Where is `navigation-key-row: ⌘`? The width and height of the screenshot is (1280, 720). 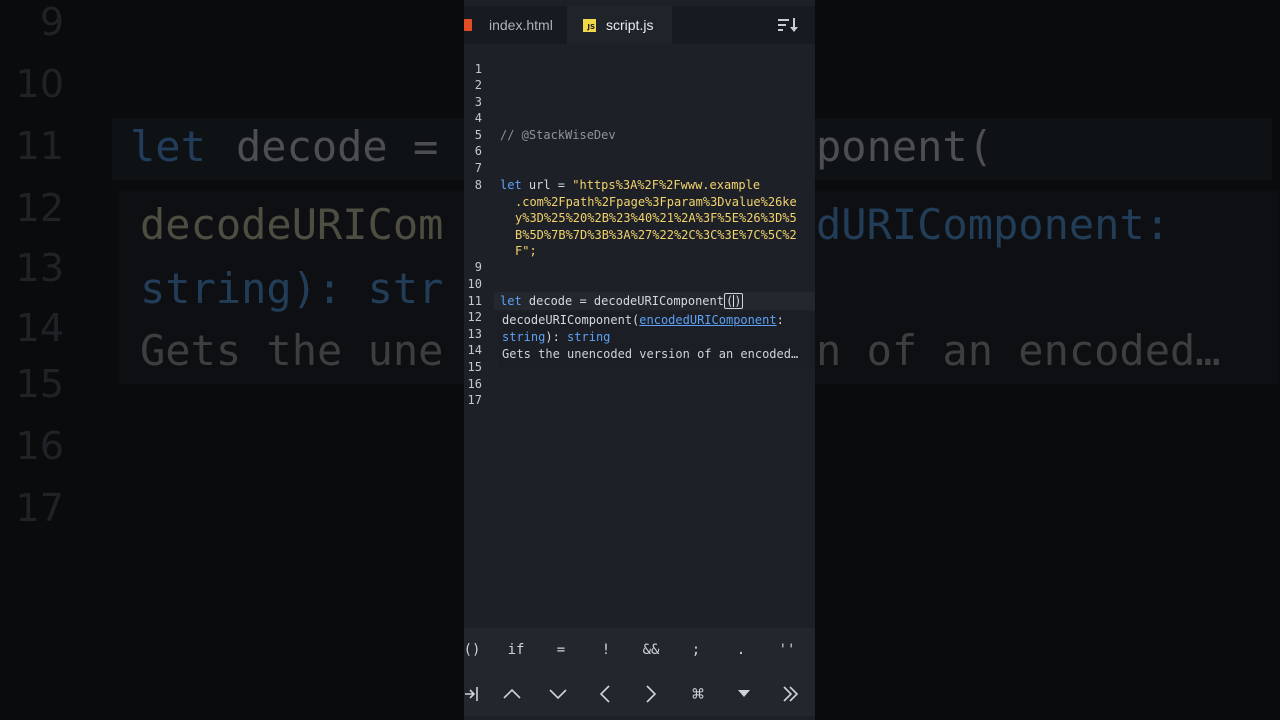
navigation-key-row: ⌘ is located at coordinates (639, 694).